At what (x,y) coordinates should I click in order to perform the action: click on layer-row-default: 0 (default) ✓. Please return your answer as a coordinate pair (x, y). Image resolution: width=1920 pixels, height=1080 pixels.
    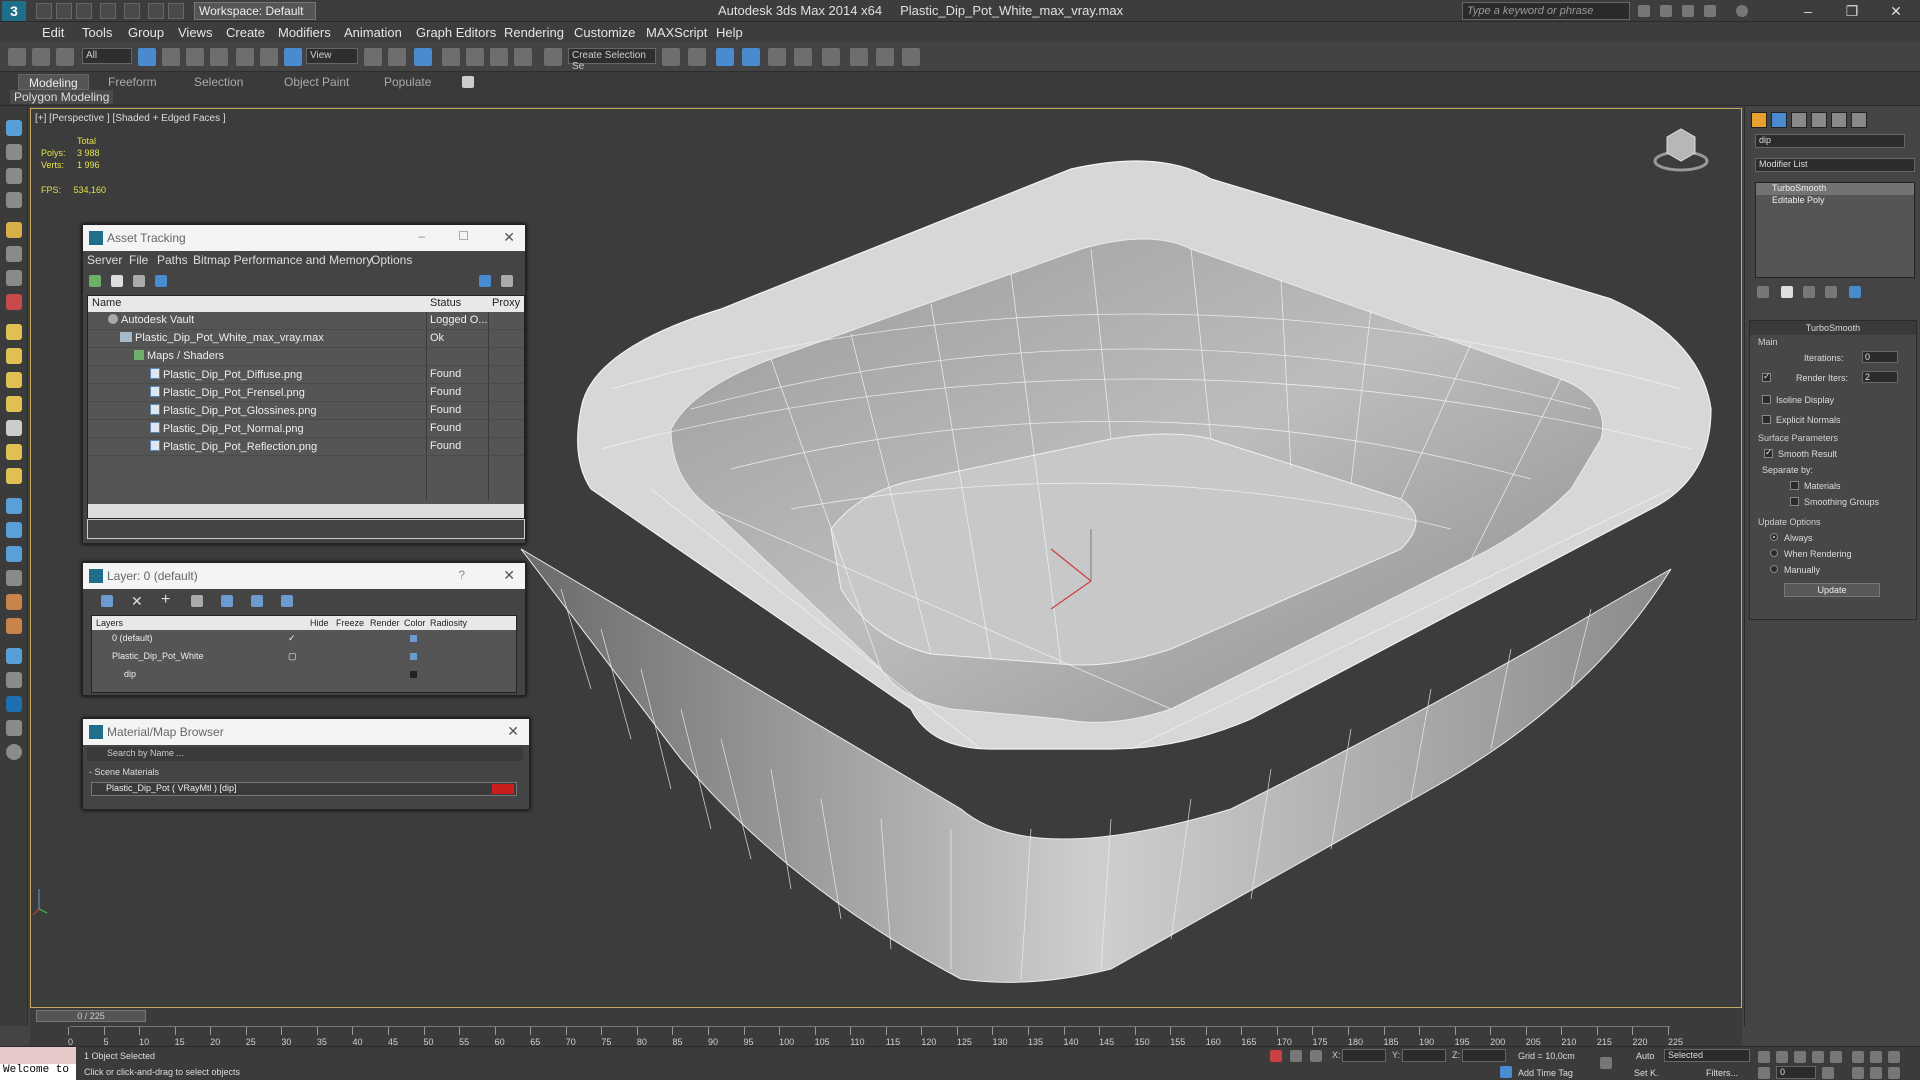
    Looking at the image, I should click on (304, 639).